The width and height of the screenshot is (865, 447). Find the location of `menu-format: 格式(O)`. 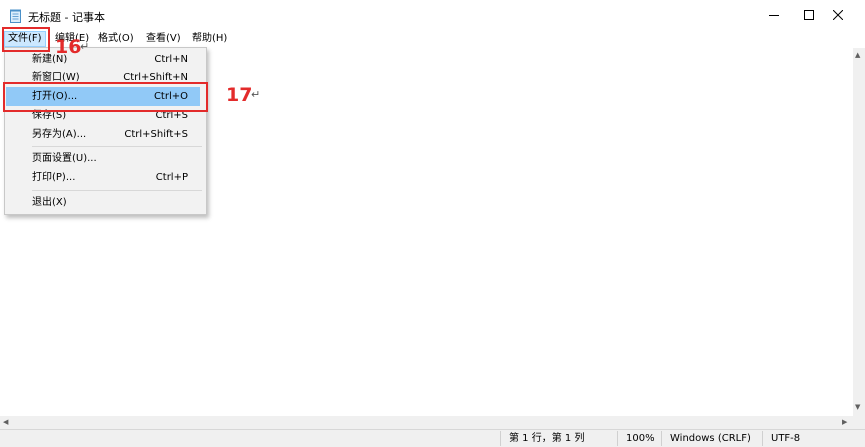

menu-format: 格式(O) is located at coordinates (116, 39).